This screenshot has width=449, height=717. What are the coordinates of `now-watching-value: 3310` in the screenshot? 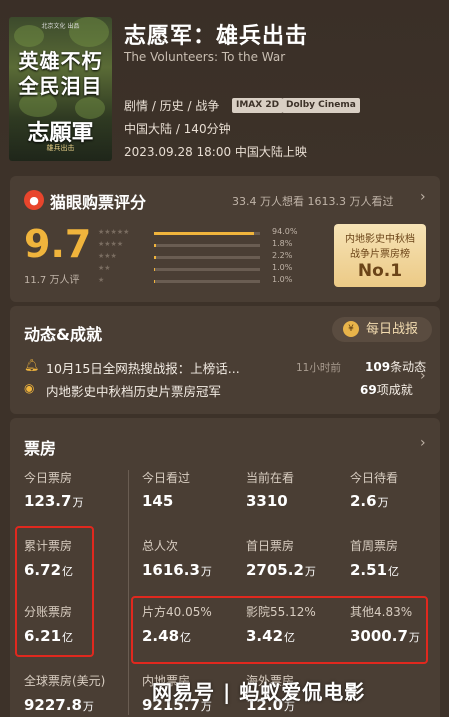 It's located at (267, 501).